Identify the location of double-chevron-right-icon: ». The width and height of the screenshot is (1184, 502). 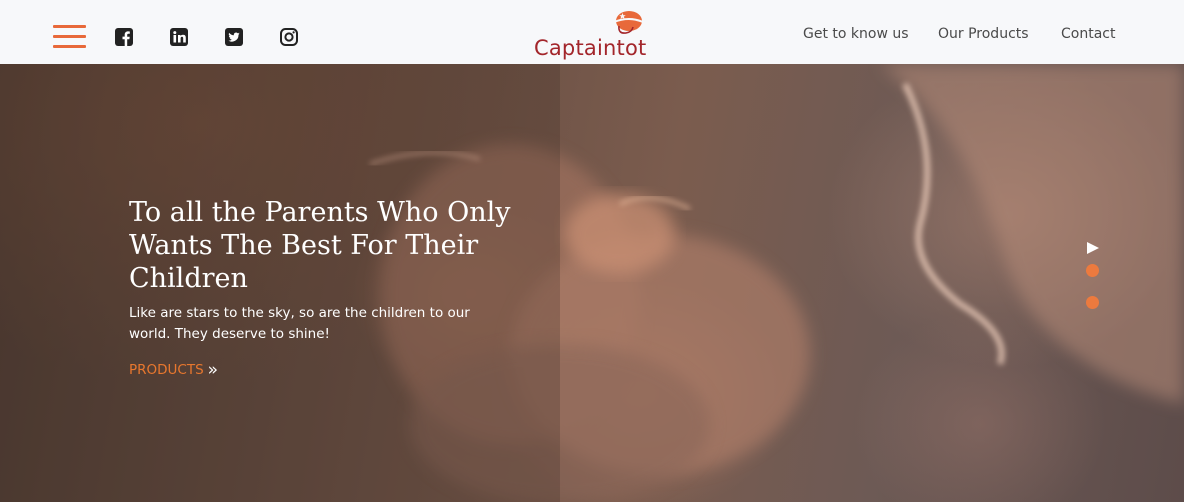
(213, 370).